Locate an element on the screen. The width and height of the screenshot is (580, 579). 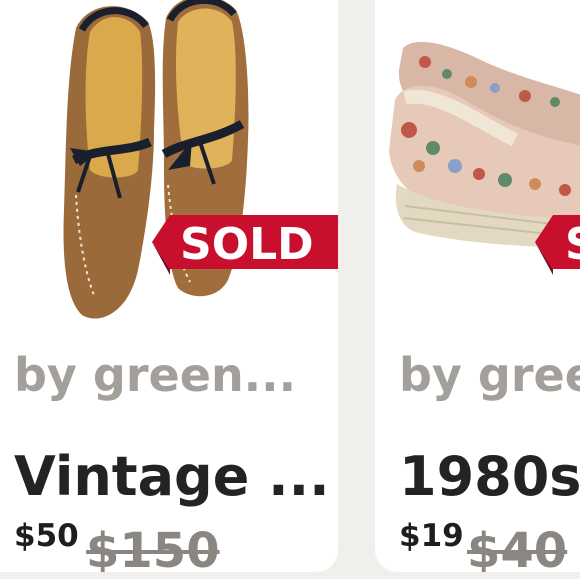
sold-badge: SOLD is located at coordinates (245, 245).